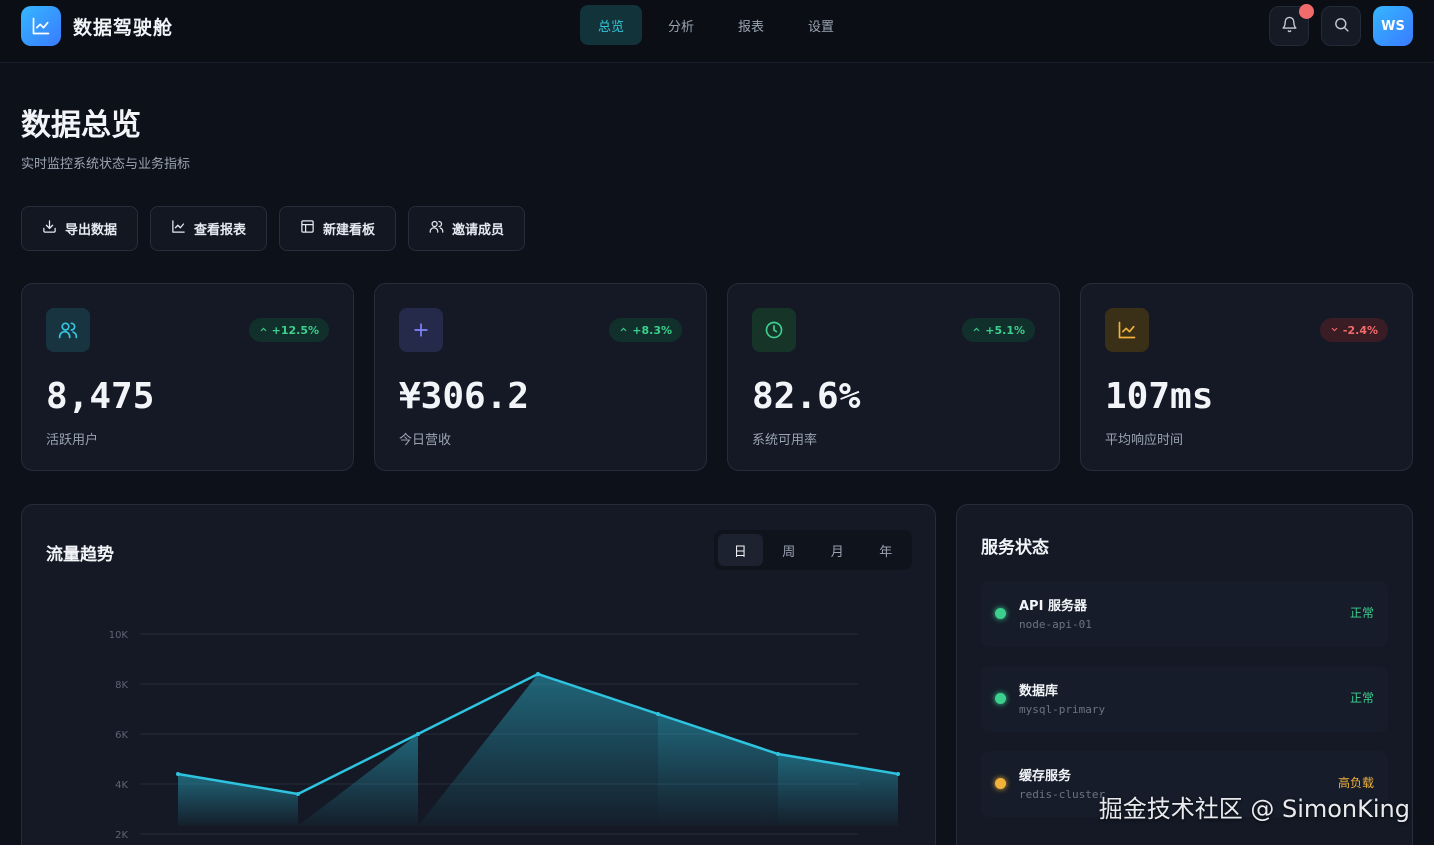 The width and height of the screenshot is (1434, 845). I want to click on change-value: +8.3%, so click(652, 330).